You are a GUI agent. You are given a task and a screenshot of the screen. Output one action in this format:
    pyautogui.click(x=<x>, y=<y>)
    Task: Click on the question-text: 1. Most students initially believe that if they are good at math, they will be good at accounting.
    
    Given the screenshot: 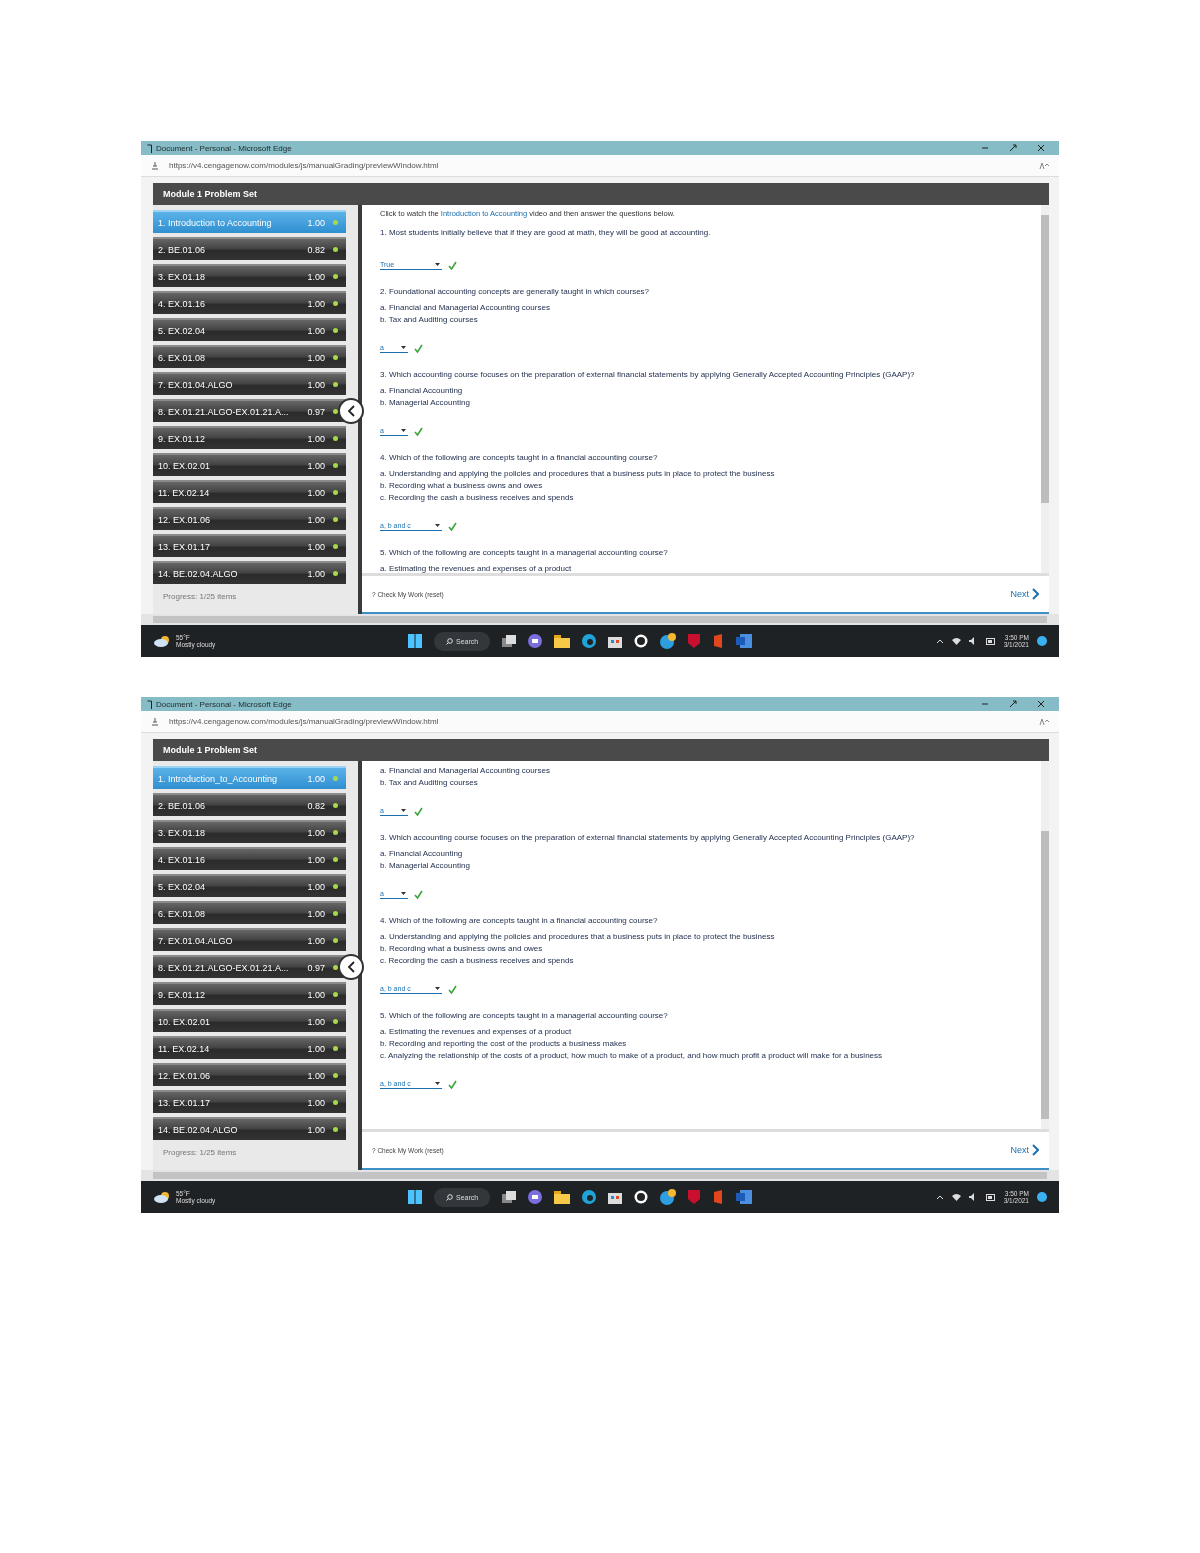 What is the action you would take?
    pyautogui.click(x=546, y=232)
    